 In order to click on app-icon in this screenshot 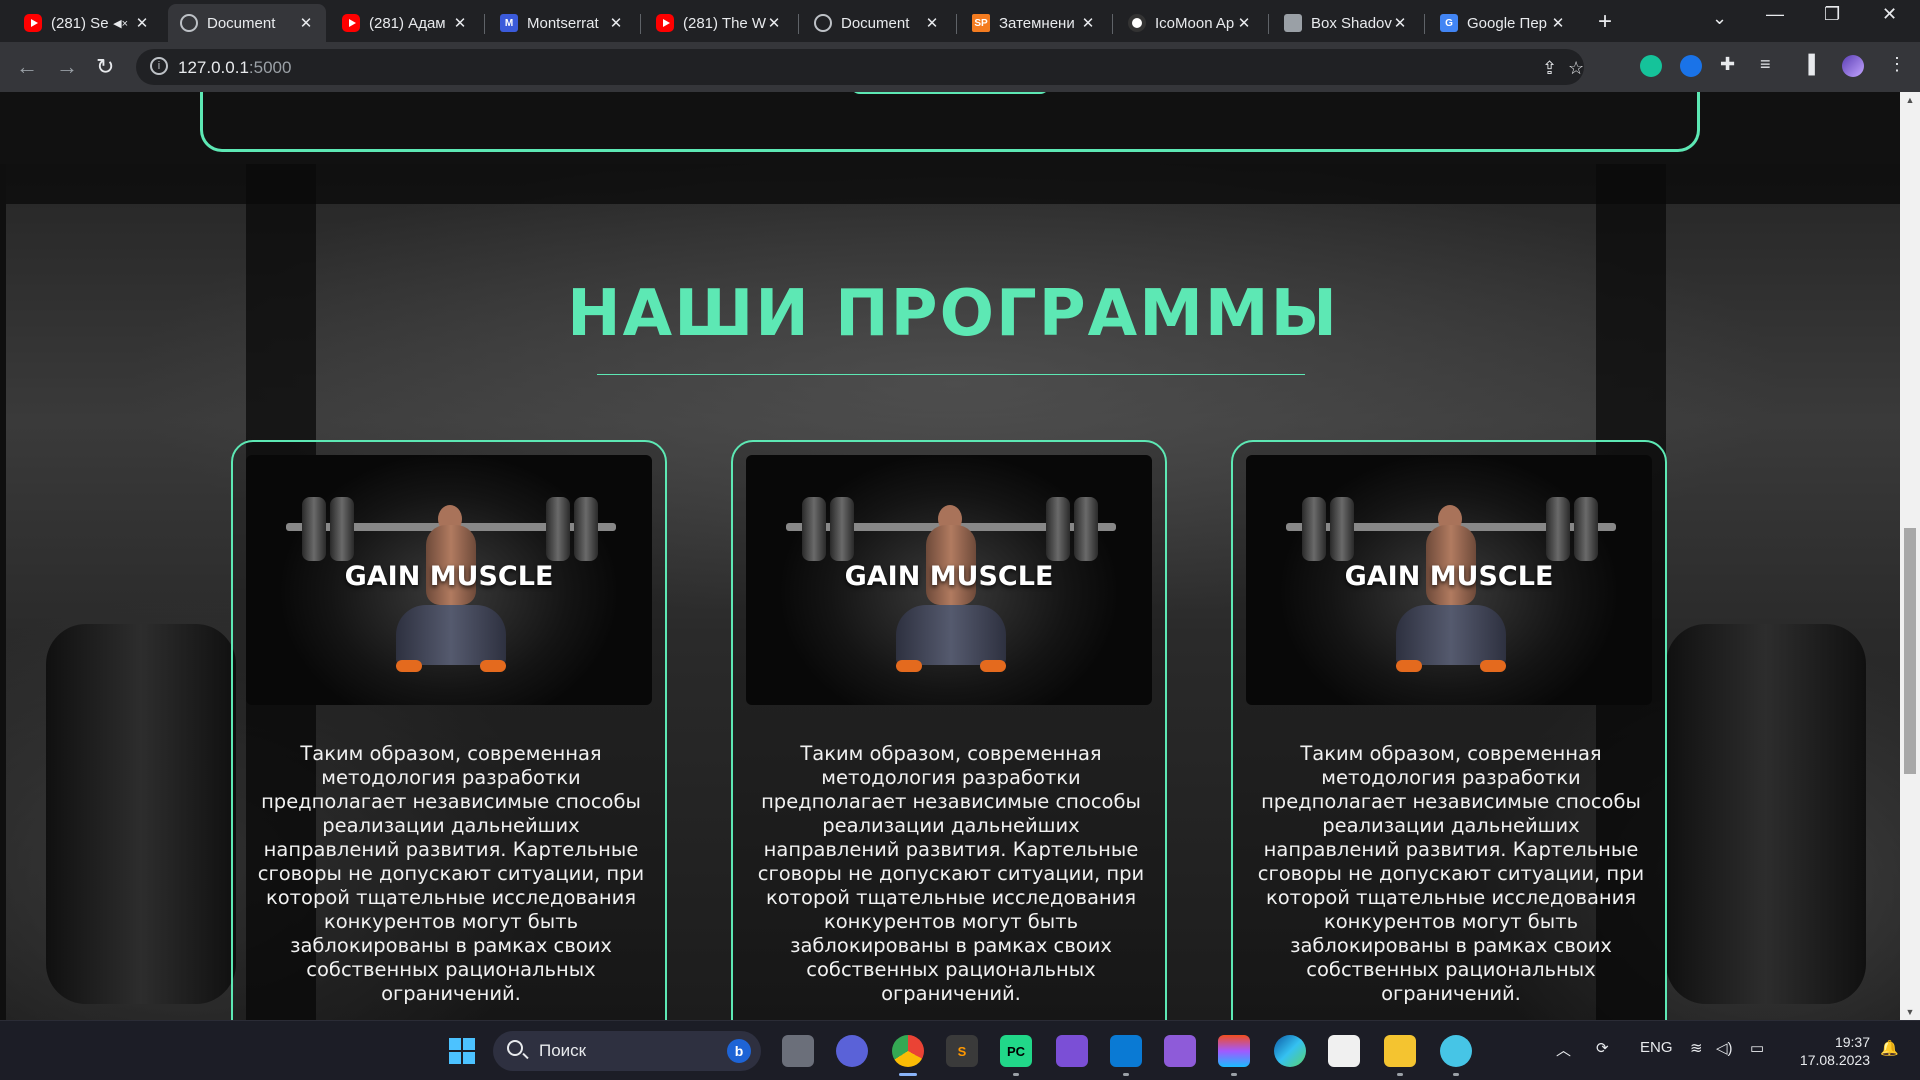, I will do `click(1456, 1051)`.